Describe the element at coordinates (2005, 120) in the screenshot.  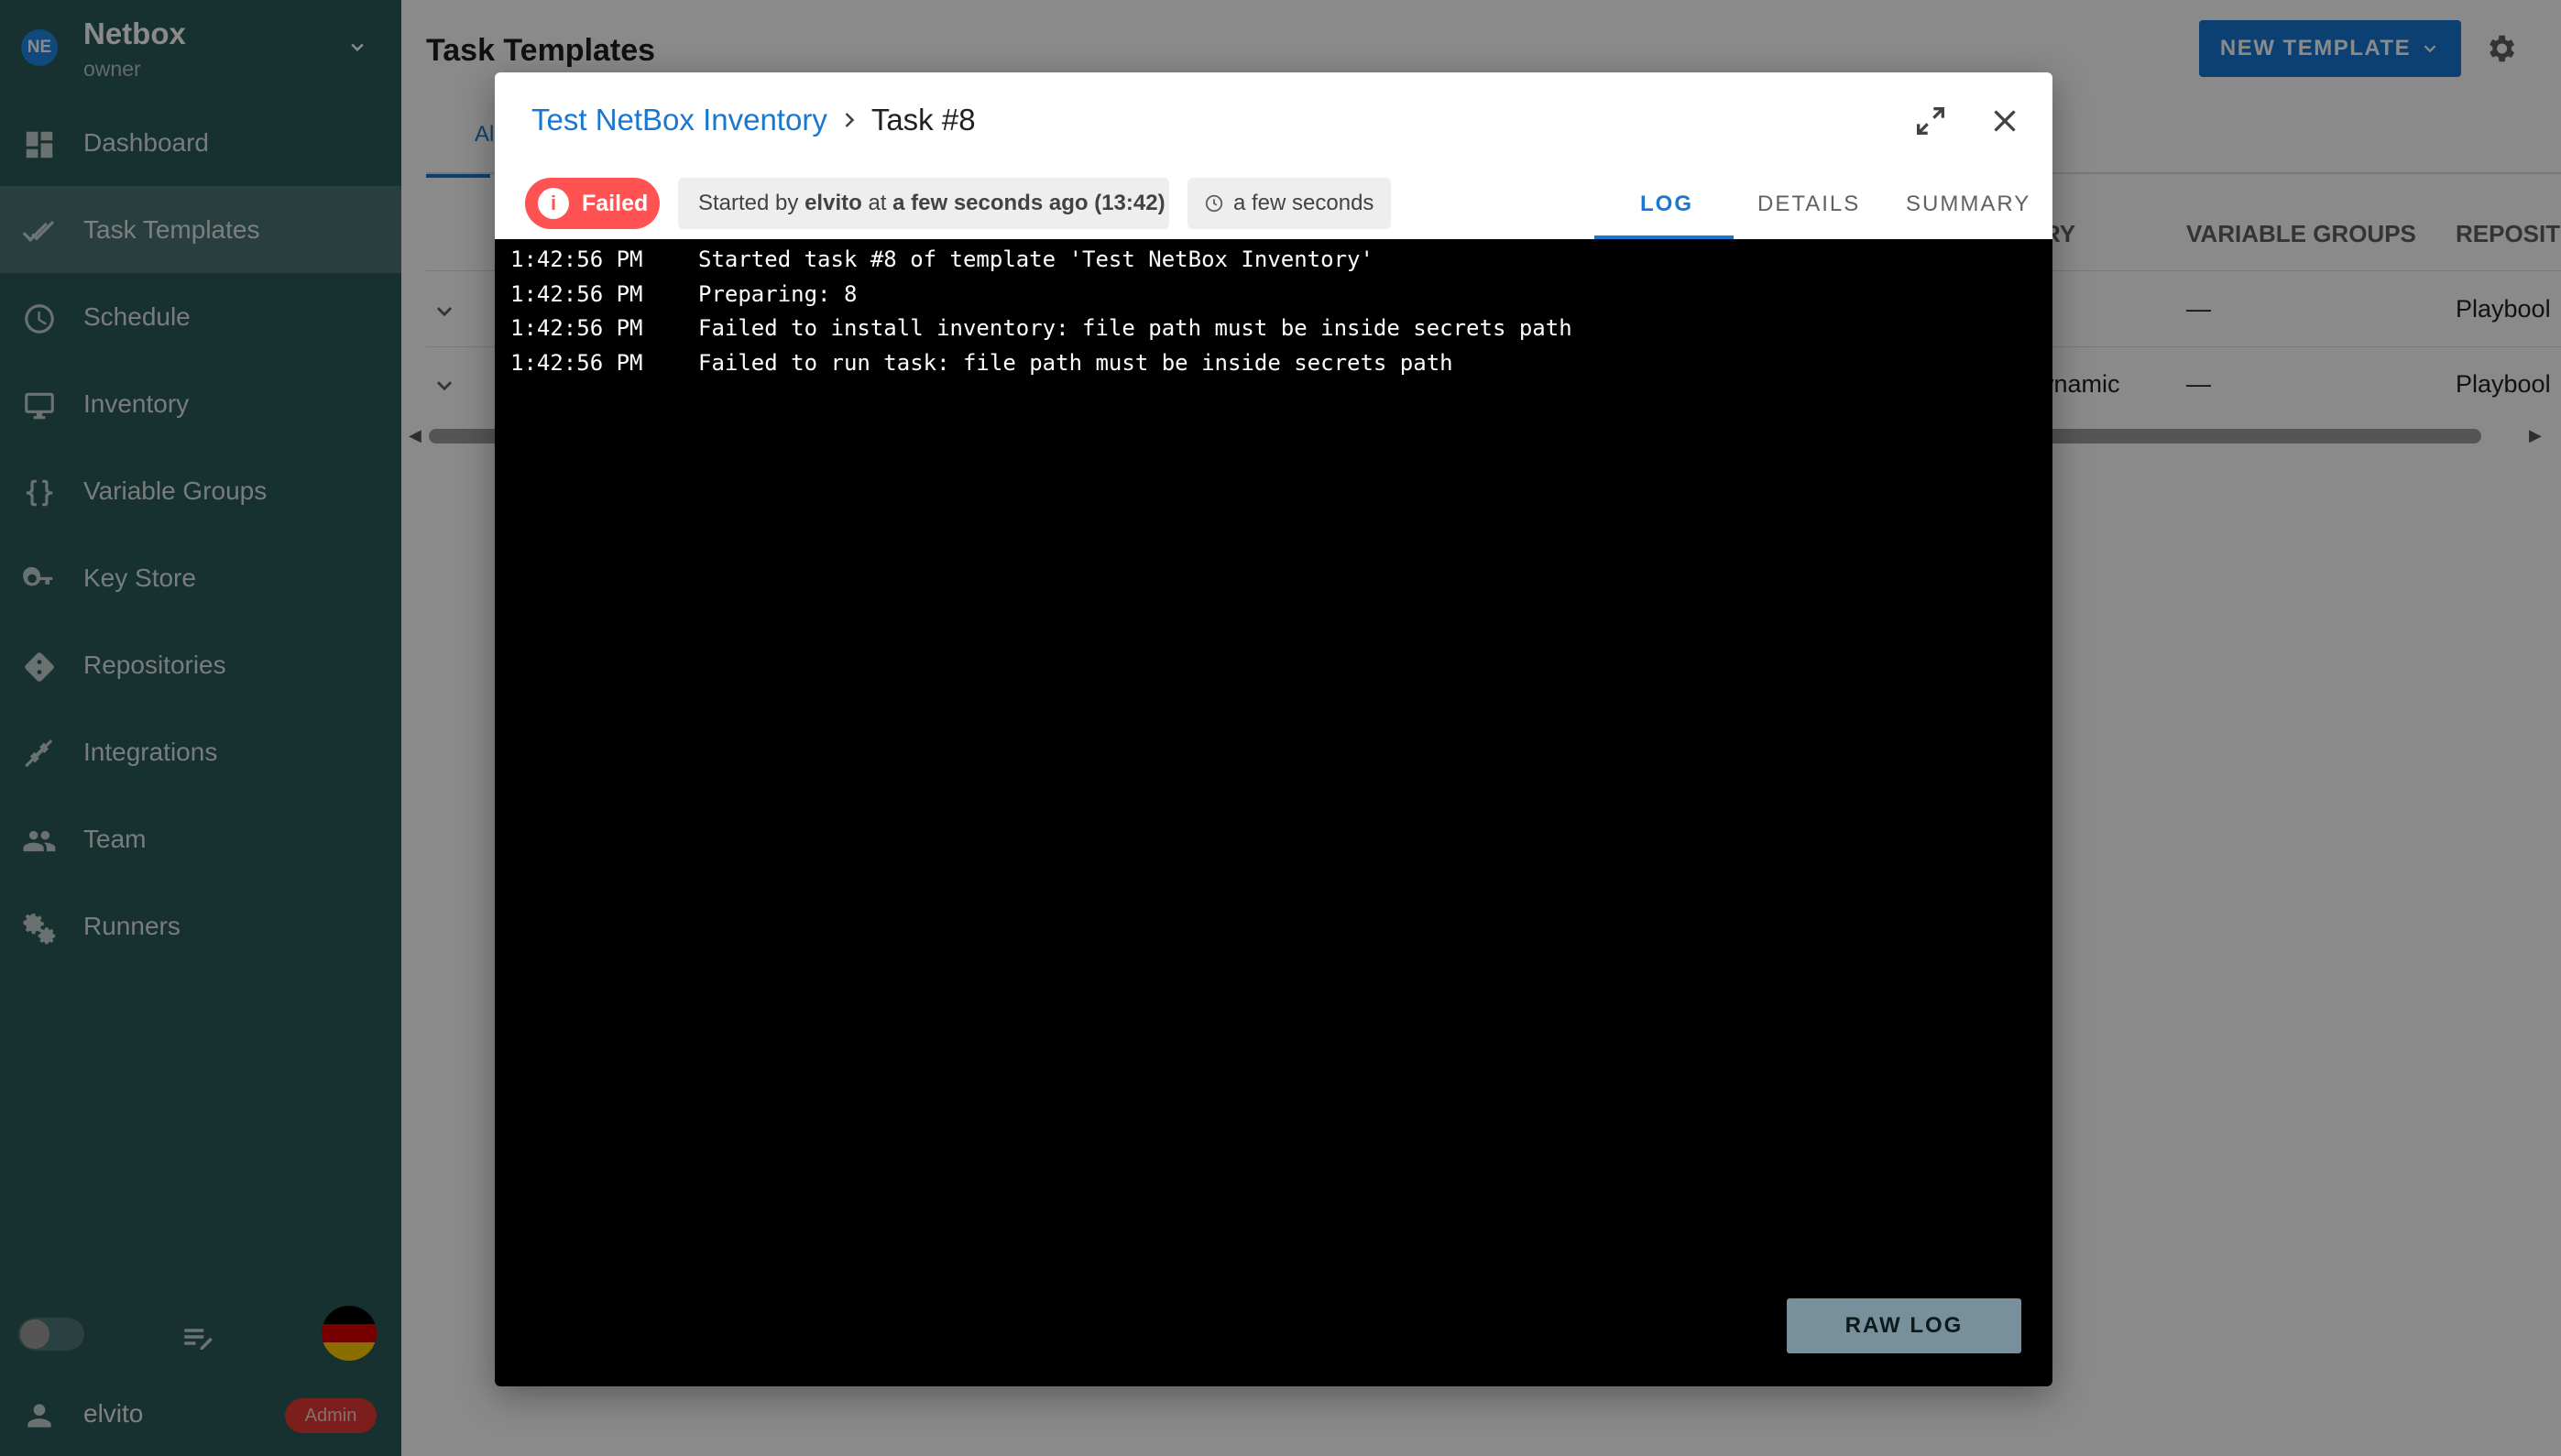
I see `close-icon` at that location.